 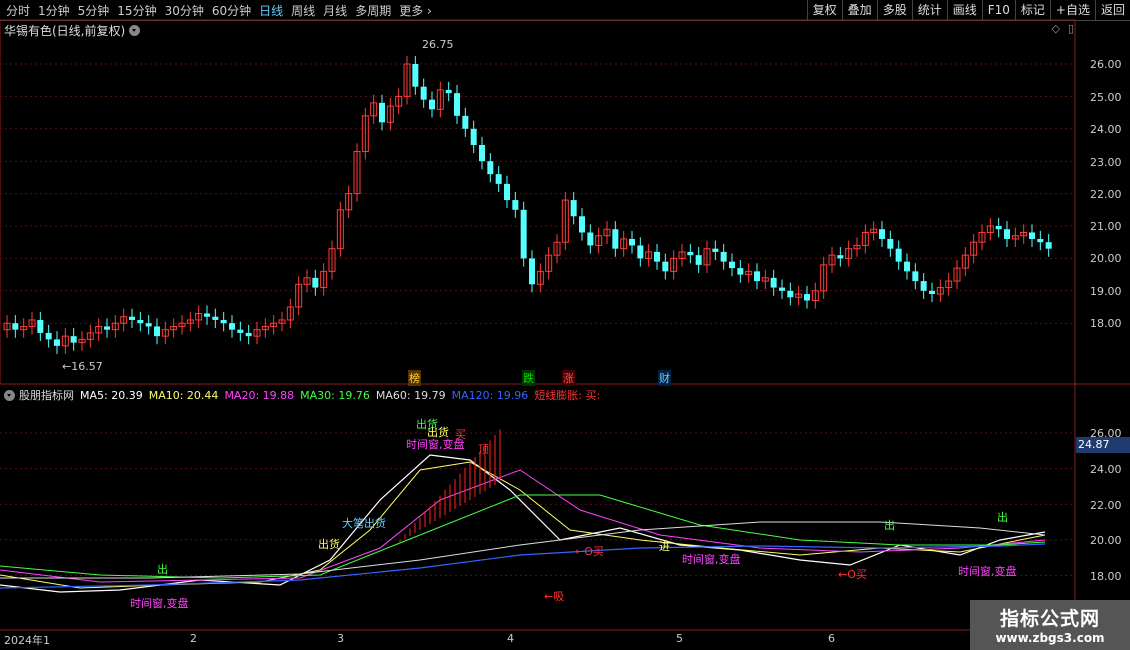 I want to click on low-price-value: 16.57, so click(x=87, y=366).